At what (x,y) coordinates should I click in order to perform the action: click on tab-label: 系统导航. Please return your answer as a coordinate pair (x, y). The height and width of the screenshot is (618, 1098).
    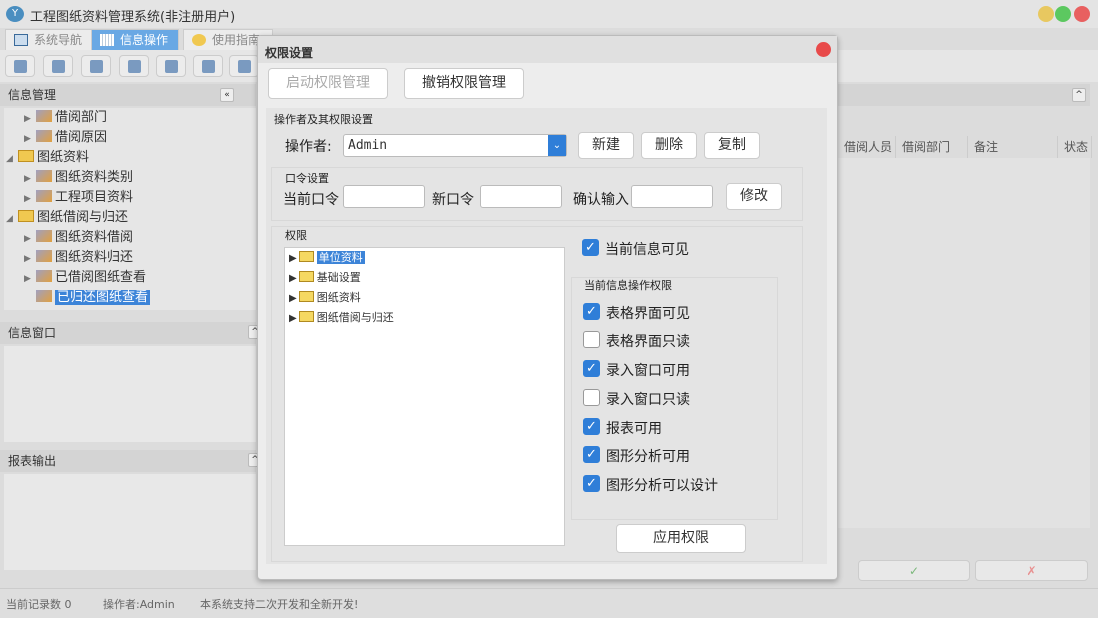
    Looking at the image, I should click on (58, 40).